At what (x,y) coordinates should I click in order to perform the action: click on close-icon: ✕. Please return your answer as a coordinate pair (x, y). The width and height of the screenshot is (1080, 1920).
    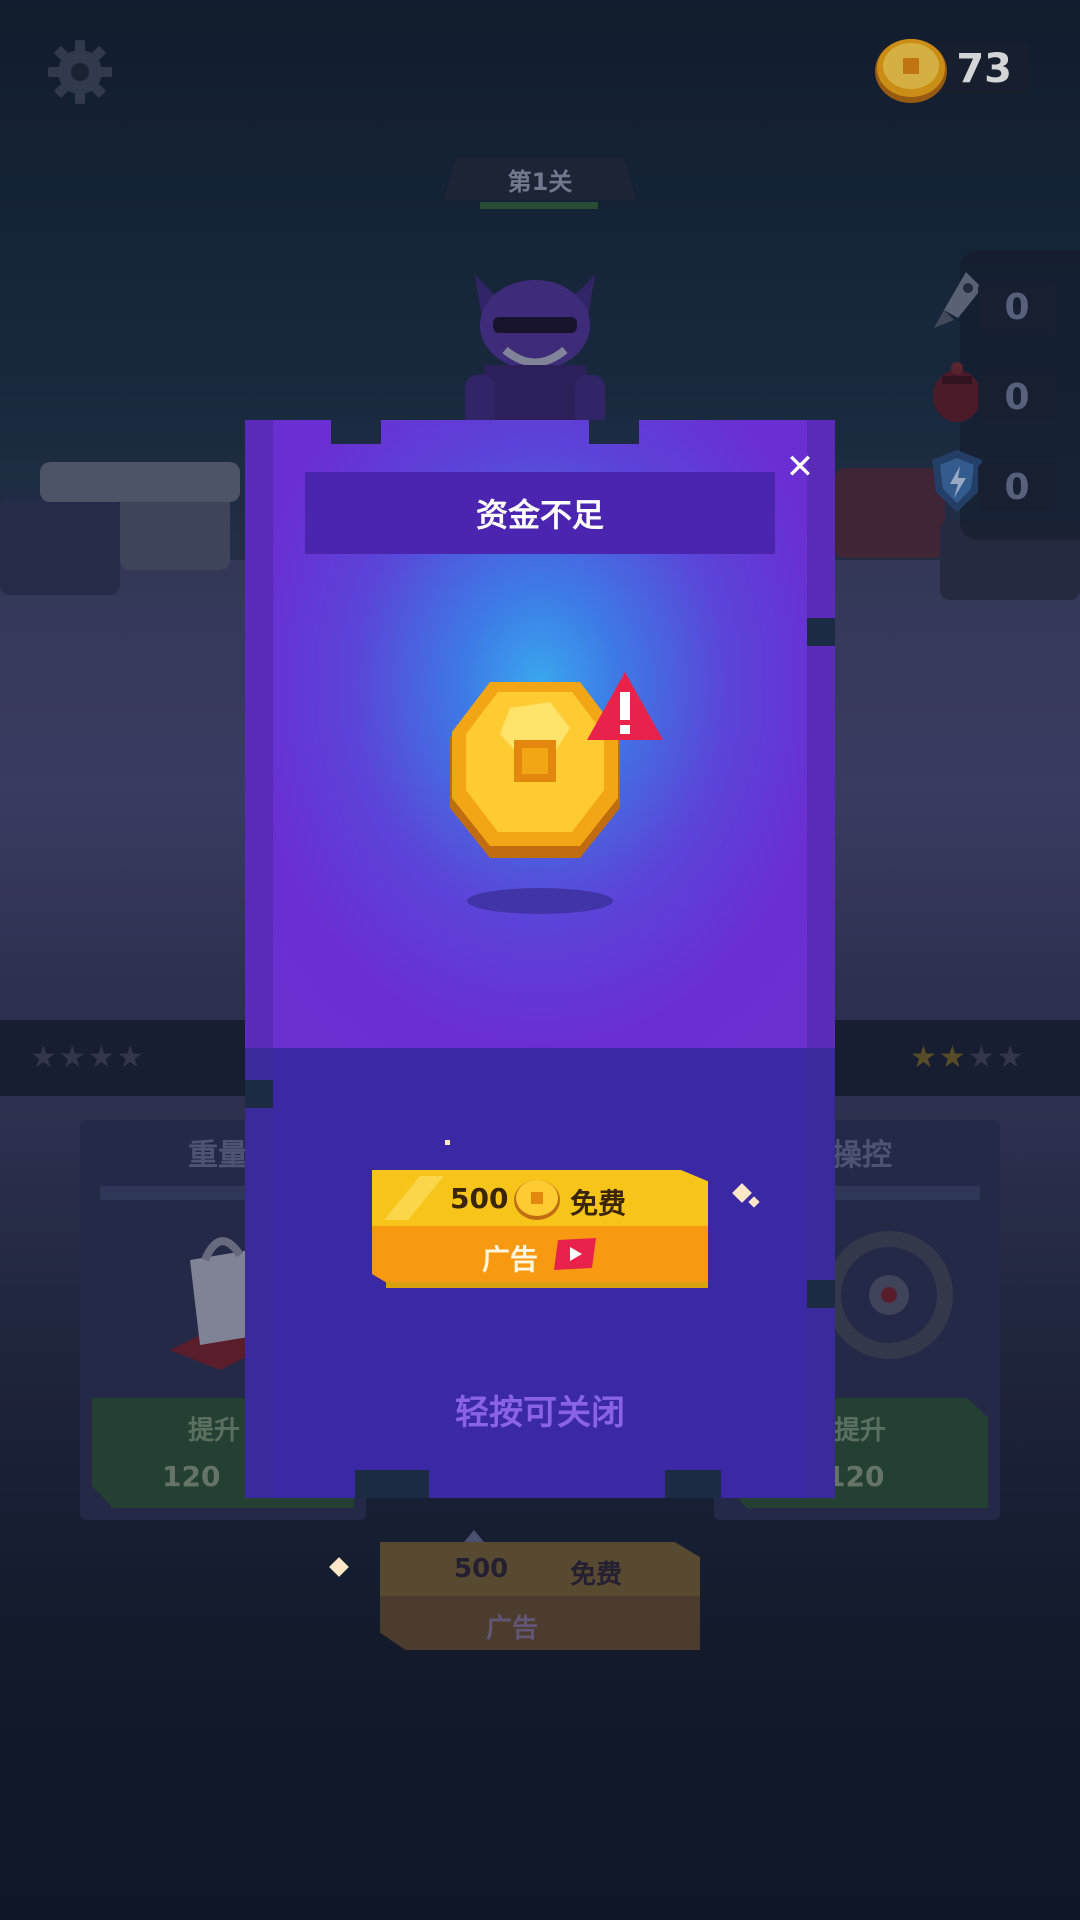
    Looking at the image, I should click on (800, 467).